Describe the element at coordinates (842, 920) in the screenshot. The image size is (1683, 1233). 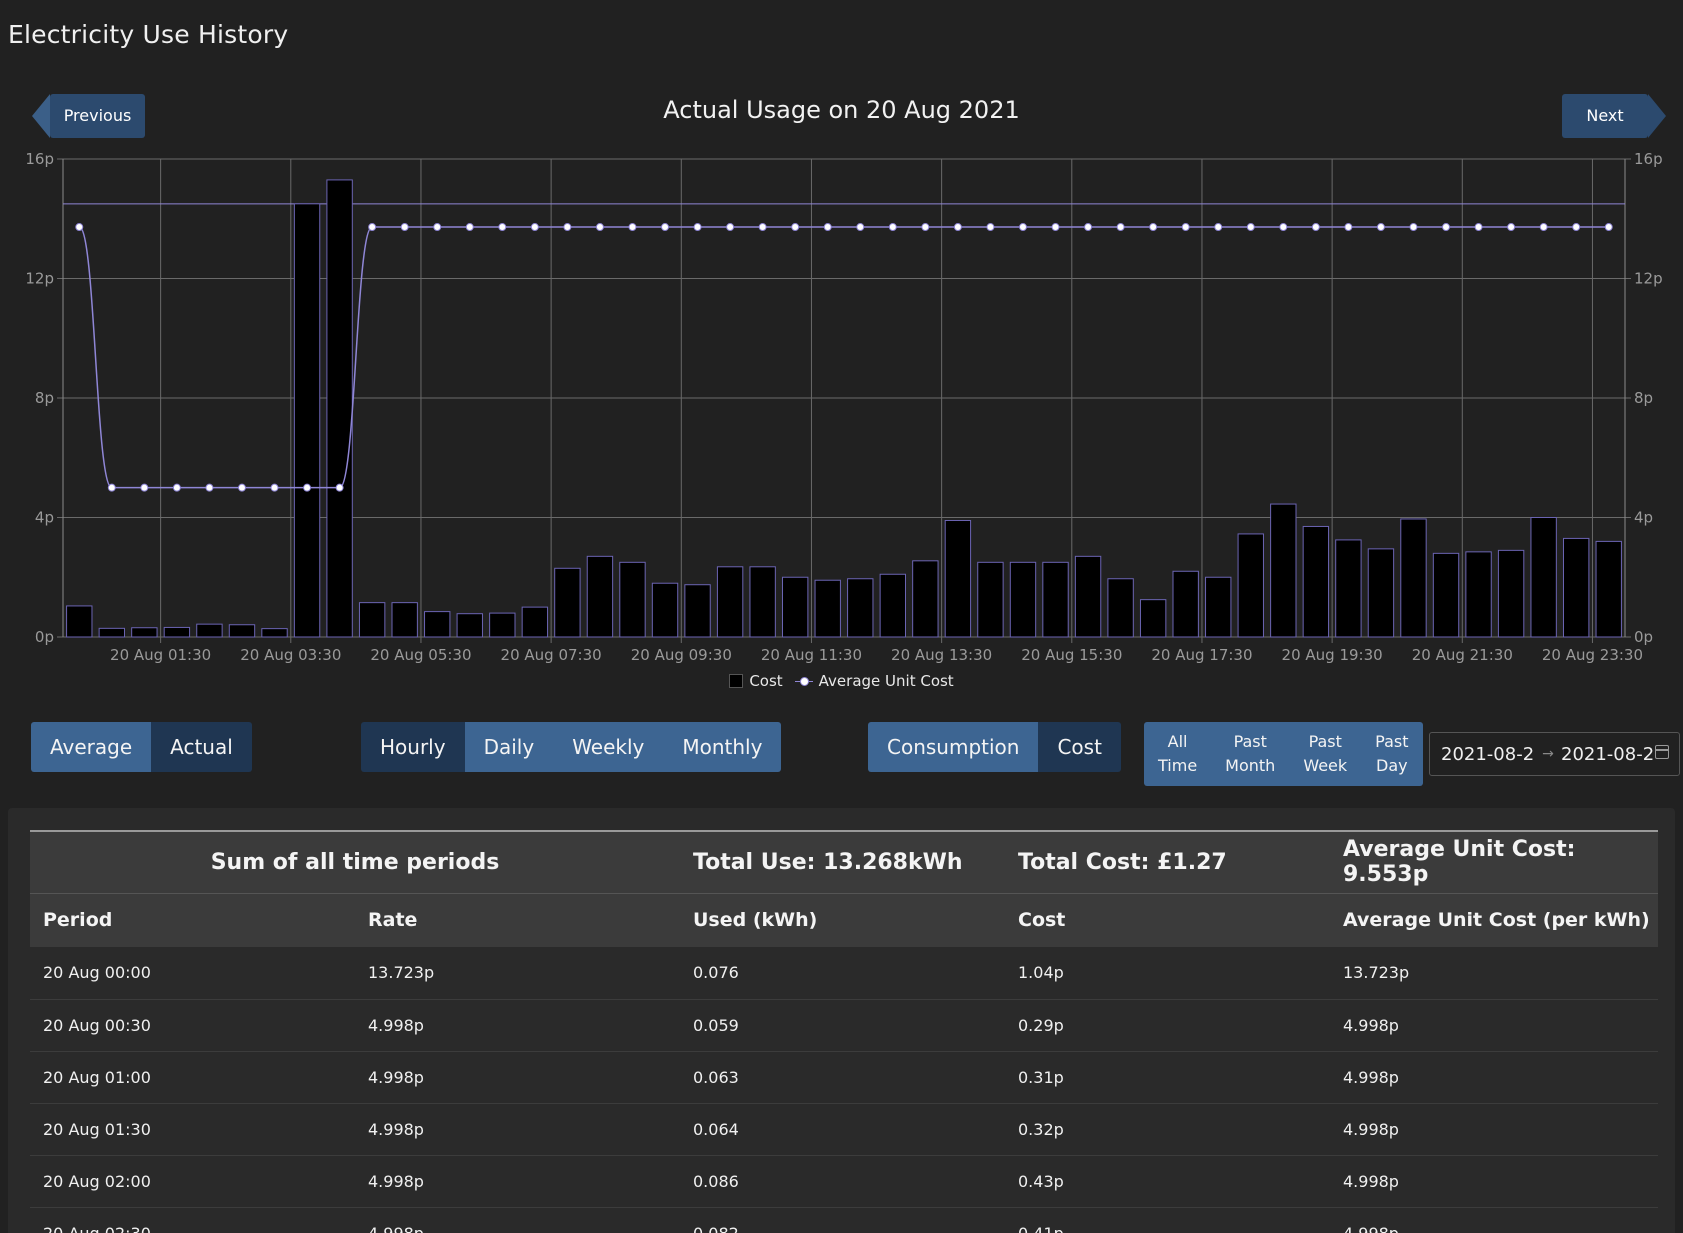
I see `header-used: Used (kWh)` at that location.